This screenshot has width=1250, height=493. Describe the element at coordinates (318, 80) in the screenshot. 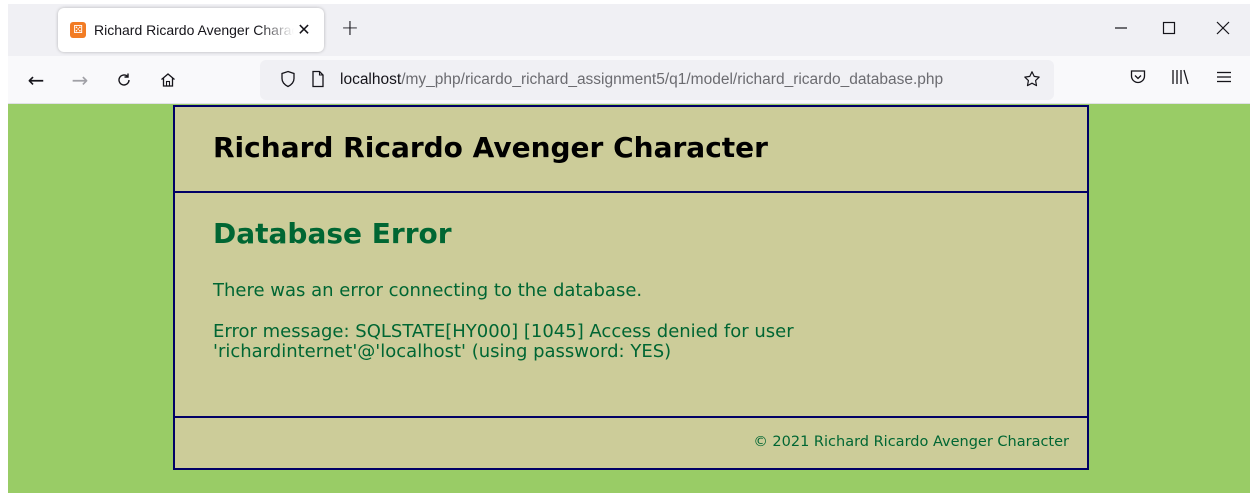

I see `page-icon` at that location.